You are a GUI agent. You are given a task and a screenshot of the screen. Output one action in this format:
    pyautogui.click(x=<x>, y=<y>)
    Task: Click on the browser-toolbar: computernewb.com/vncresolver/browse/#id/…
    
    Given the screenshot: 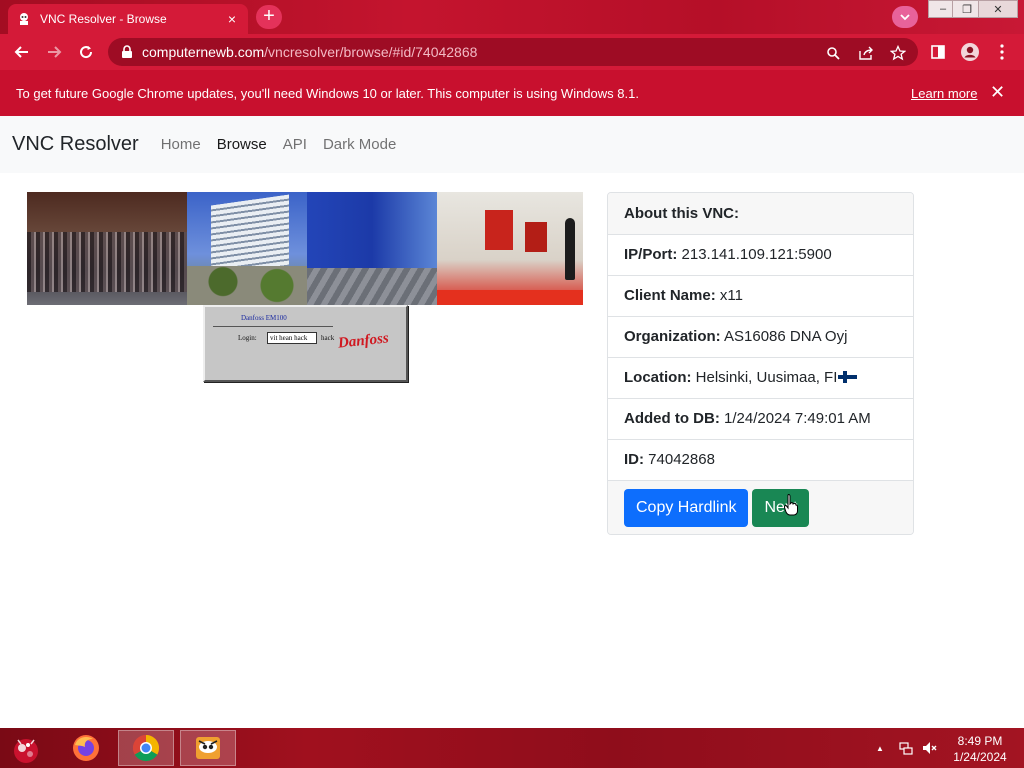 What is the action you would take?
    pyautogui.click(x=512, y=52)
    